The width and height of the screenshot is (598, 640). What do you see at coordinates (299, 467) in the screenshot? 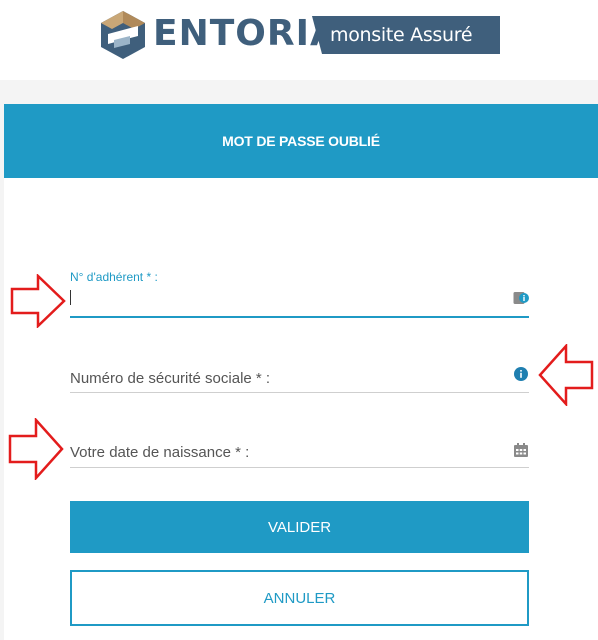
I see `birth-date-underline` at bounding box center [299, 467].